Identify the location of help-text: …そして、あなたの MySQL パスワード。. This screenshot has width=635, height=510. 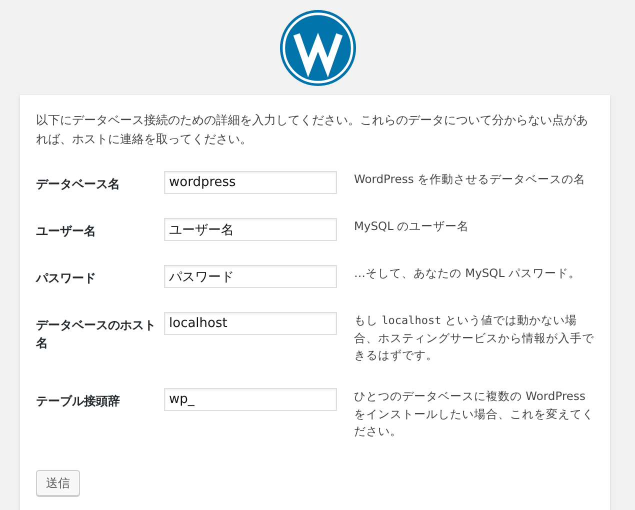
(468, 273).